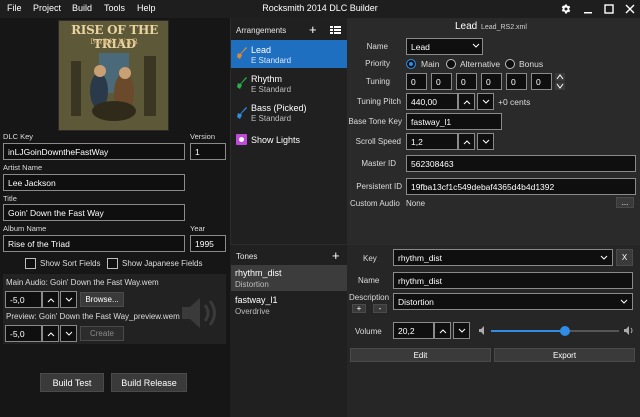  Describe the element at coordinates (411, 64) in the screenshot. I see `priority-main-radio` at that location.